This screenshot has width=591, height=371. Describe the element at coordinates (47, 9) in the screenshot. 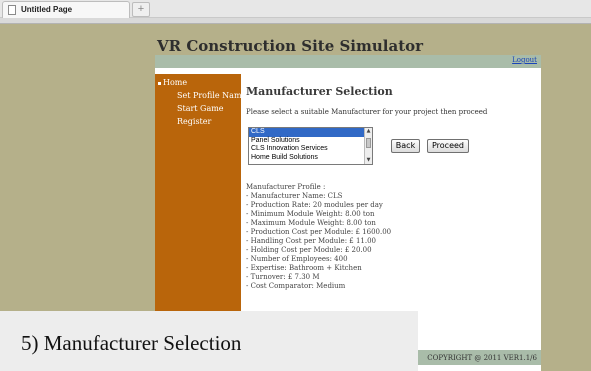

I see `browser-tab-title: Untitled Page` at that location.